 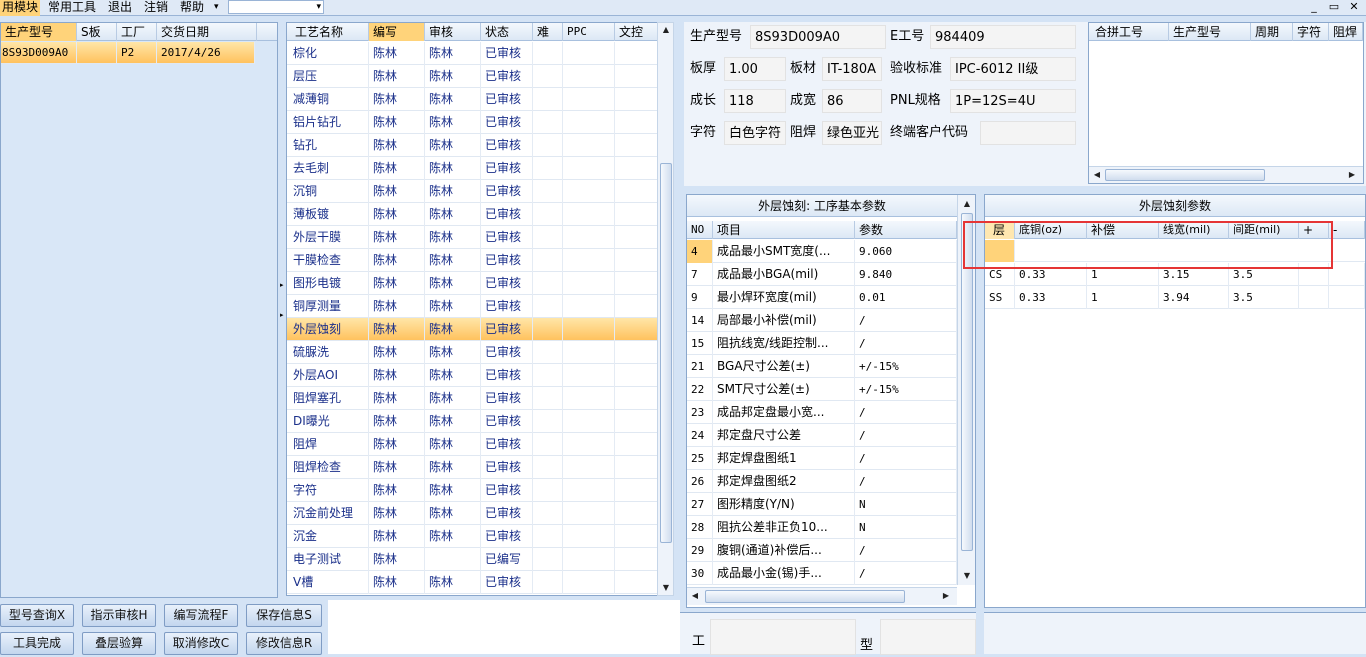 What do you see at coordinates (473, 536) in the screenshot?
I see `process-row: 沉金 陈林 陈林 已审核` at bounding box center [473, 536].